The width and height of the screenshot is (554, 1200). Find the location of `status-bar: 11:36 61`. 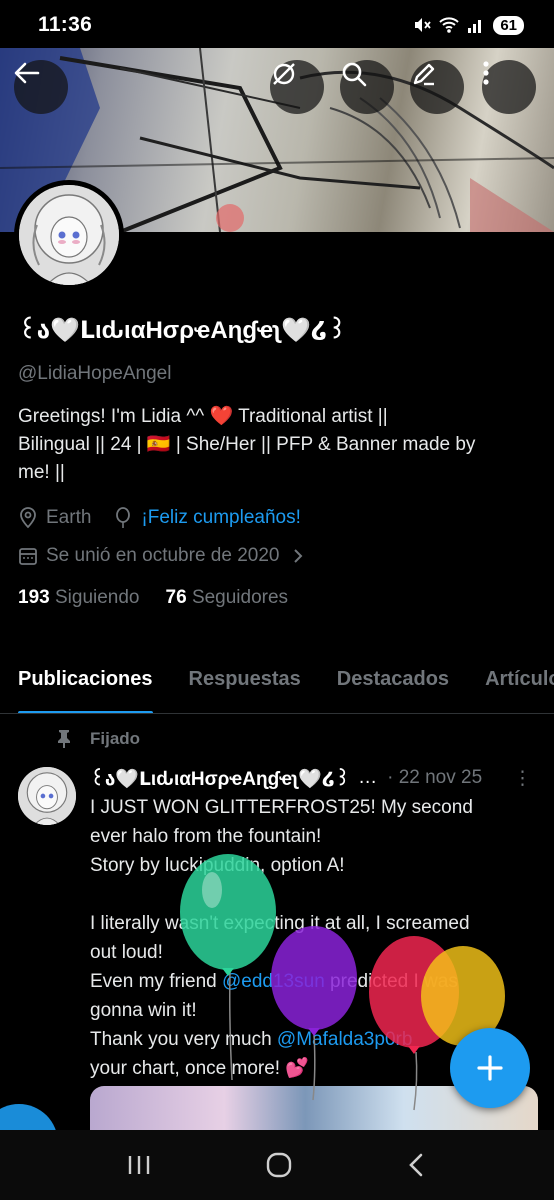

status-bar: 11:36 61 is located at coordinates (277, 25).